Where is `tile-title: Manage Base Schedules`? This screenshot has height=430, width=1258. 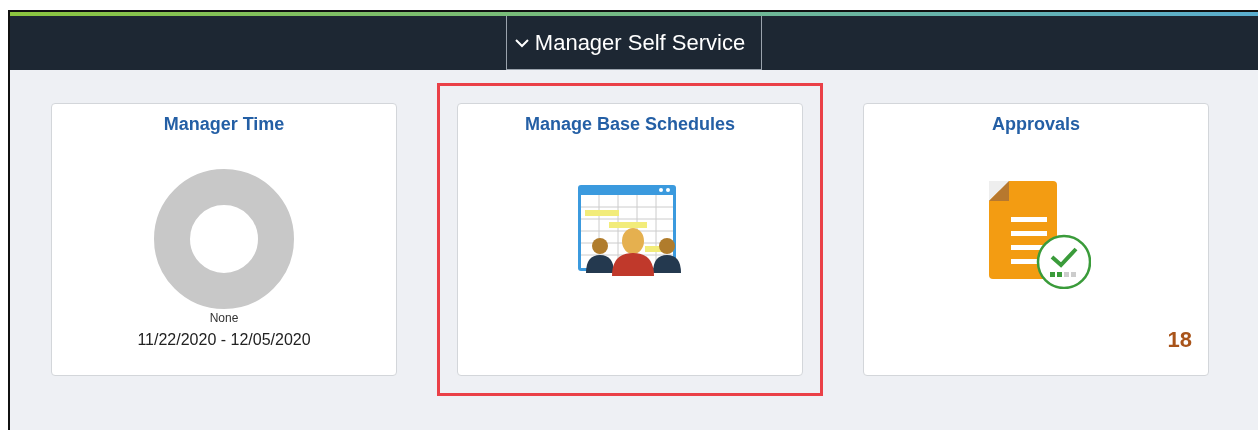 tile-title: Manage Base Schedules is located at coordinates (630, 124).